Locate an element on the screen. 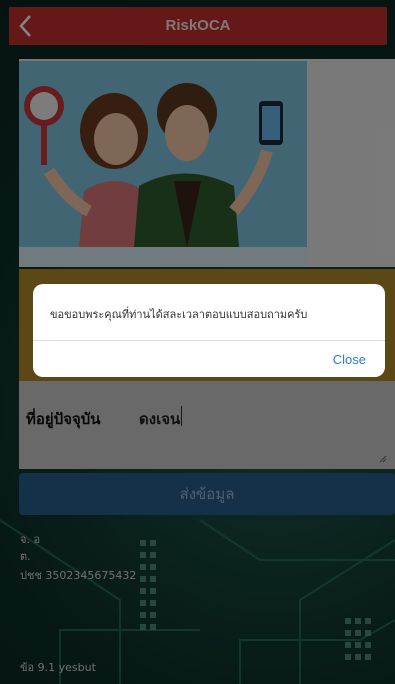  close-button: Close is located at coordinates (349, 359).